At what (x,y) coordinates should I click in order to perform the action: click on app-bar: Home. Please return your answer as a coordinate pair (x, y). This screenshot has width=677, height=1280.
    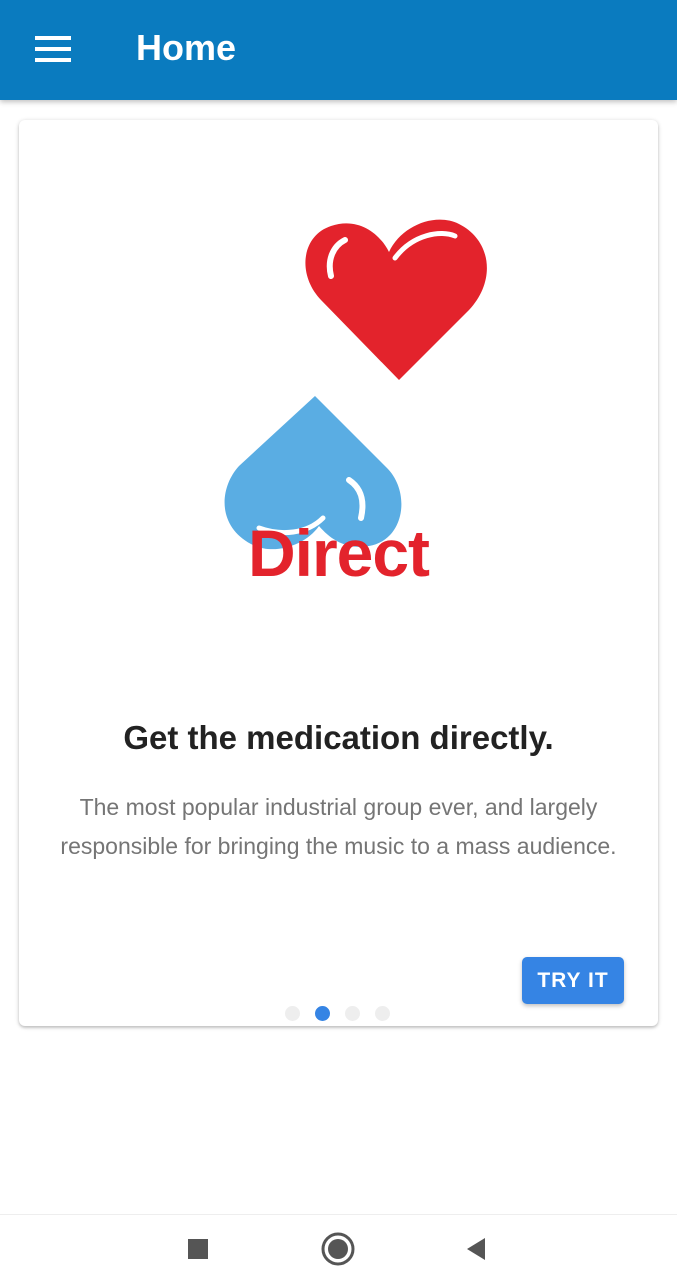
    Looking at the image, I should click on (338, 50).